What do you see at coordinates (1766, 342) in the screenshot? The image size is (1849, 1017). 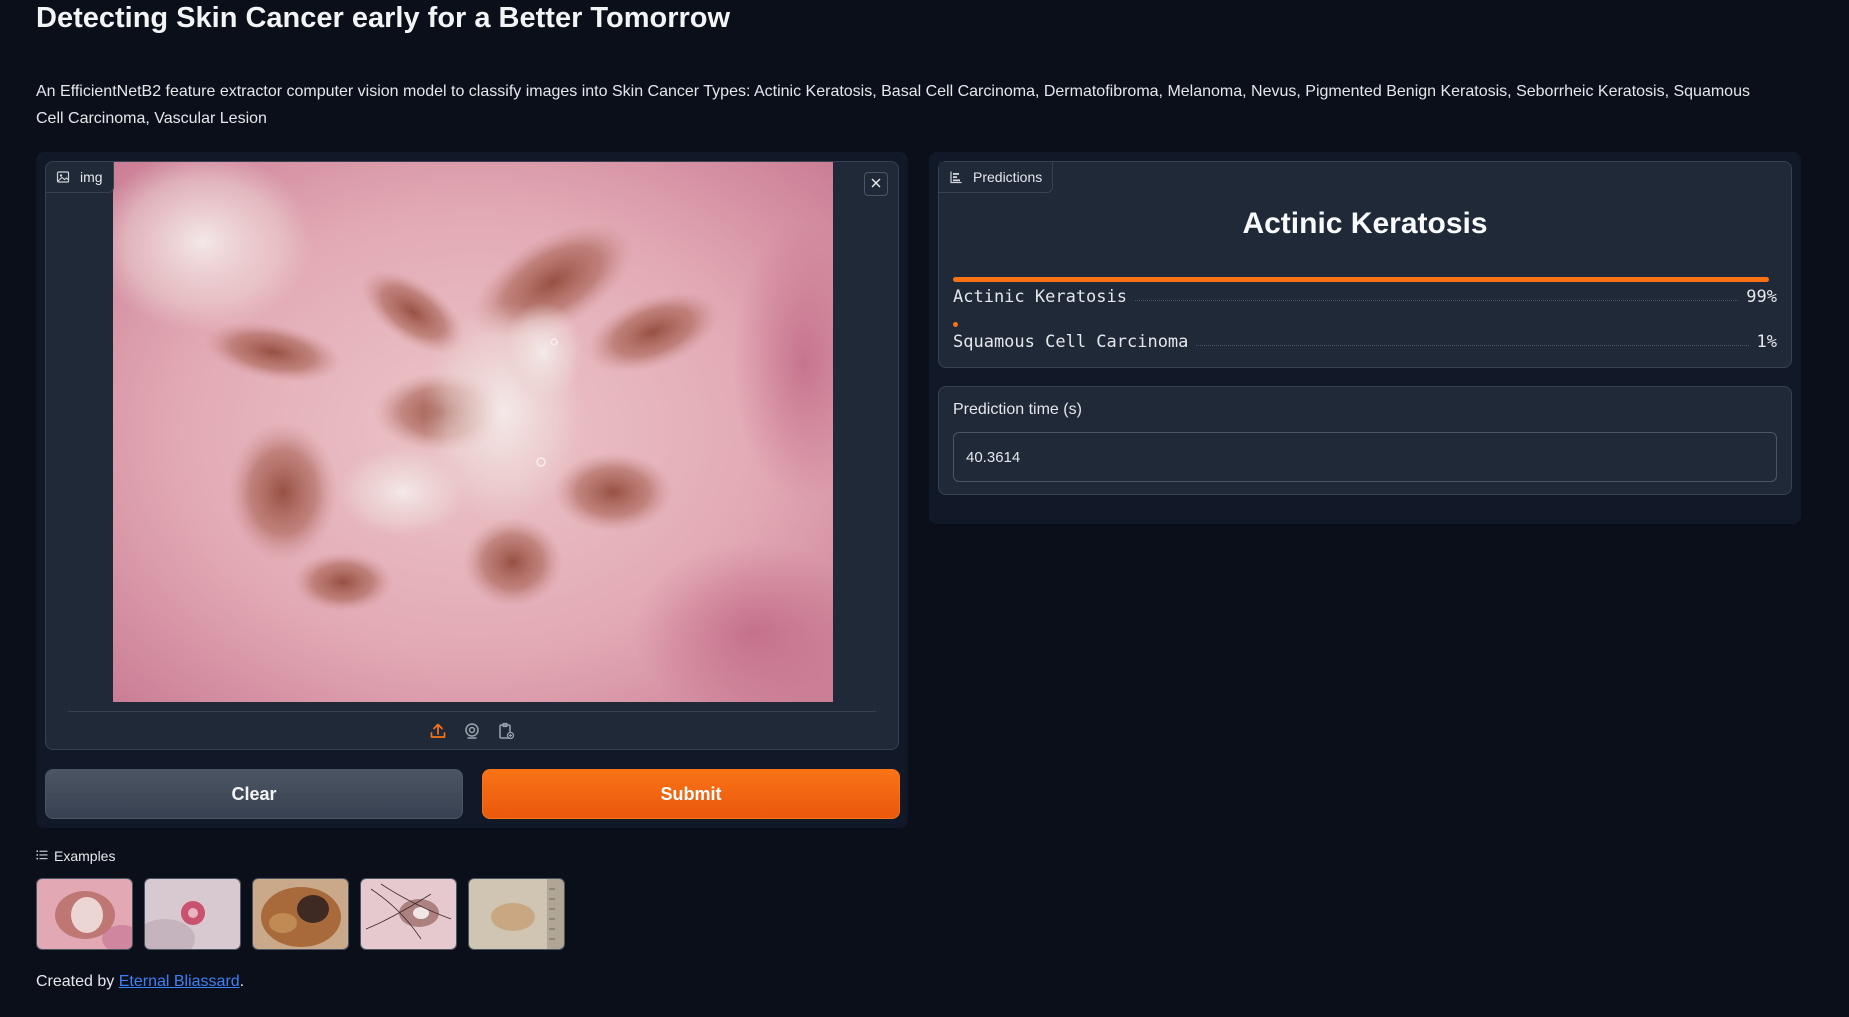 I see `confidence-percent: 1%` at bounding box center [1766, 342].